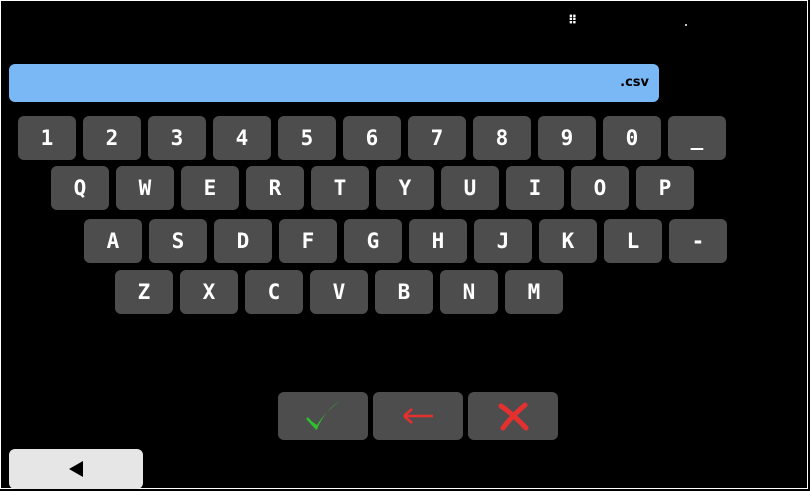  What do you see at coordinates (567, 138) in the screenshot?
I see `key-9: 9` at bounding box center [567, 138].